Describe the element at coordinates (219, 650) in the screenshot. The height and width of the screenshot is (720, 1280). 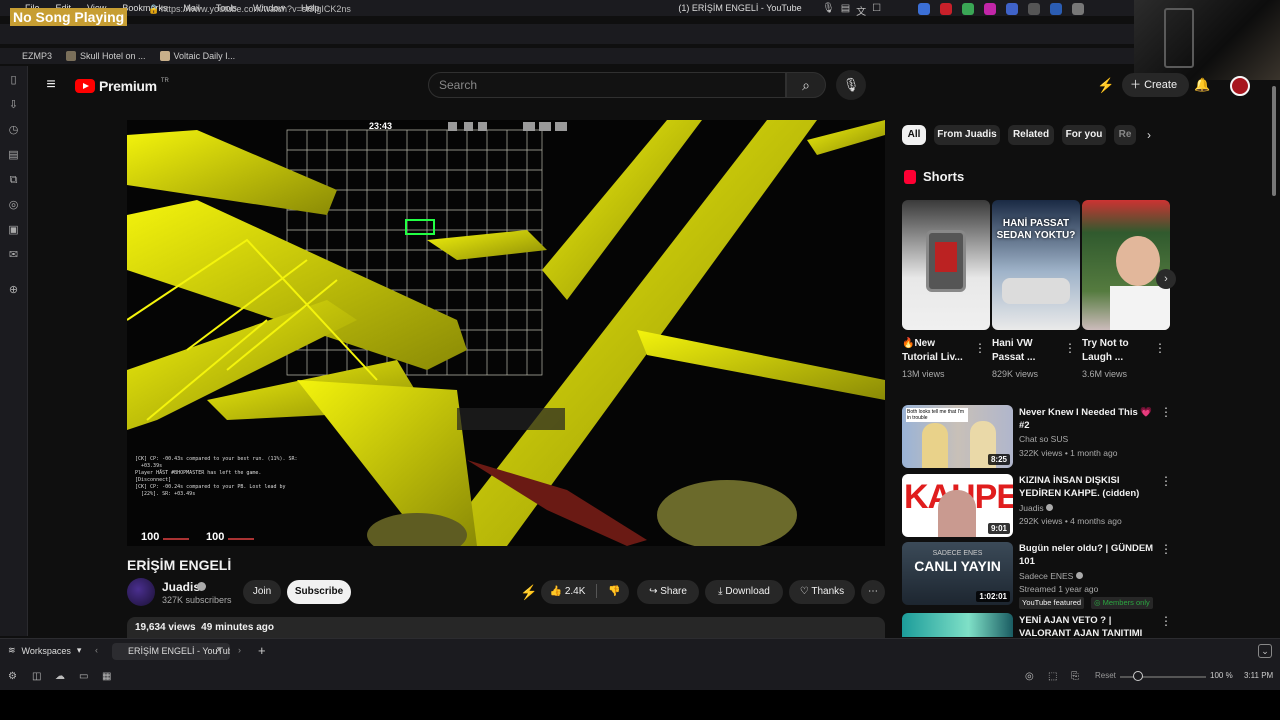
I see `close-tab-icon: ×` at that location.